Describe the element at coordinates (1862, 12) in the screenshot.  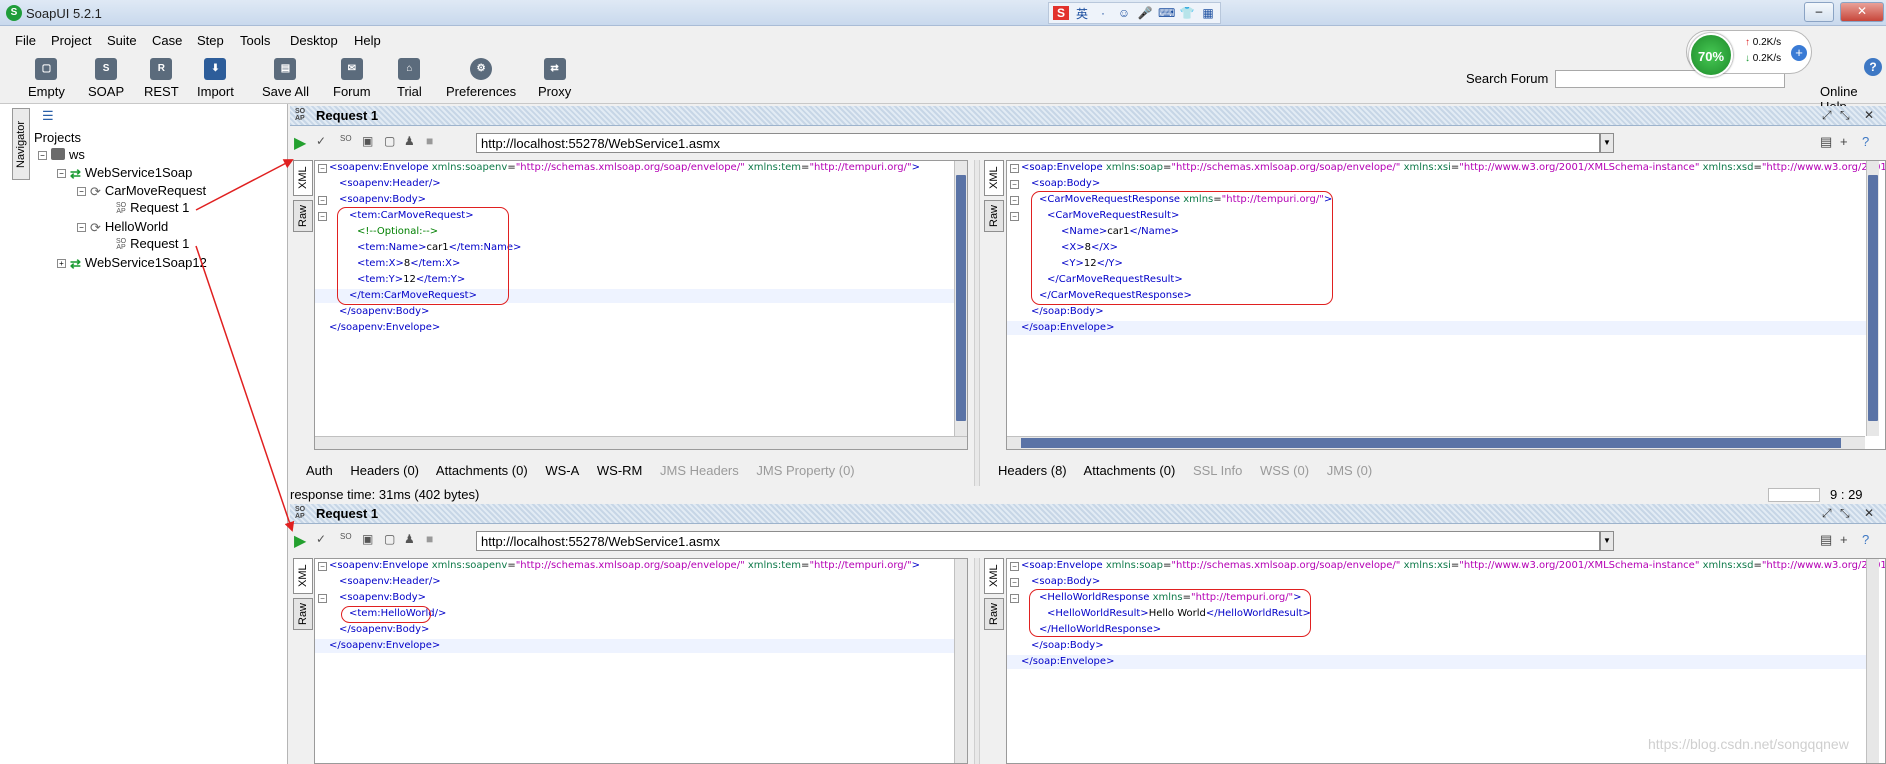
I see `close-window-button: ✕` at that location.